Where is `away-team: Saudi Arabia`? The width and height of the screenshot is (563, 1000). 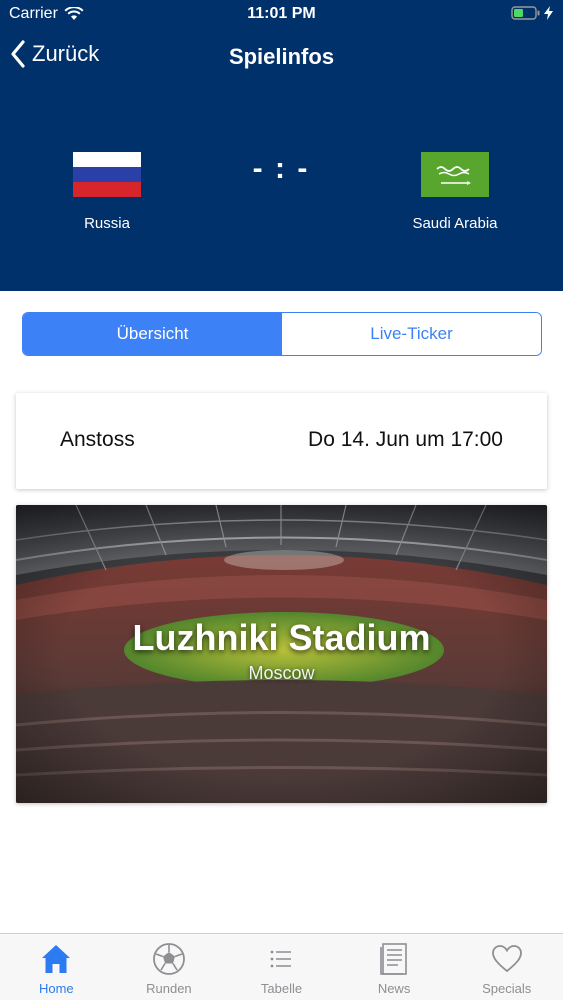
away-team: Saudi Arabia is located at coordinates (455, 192).